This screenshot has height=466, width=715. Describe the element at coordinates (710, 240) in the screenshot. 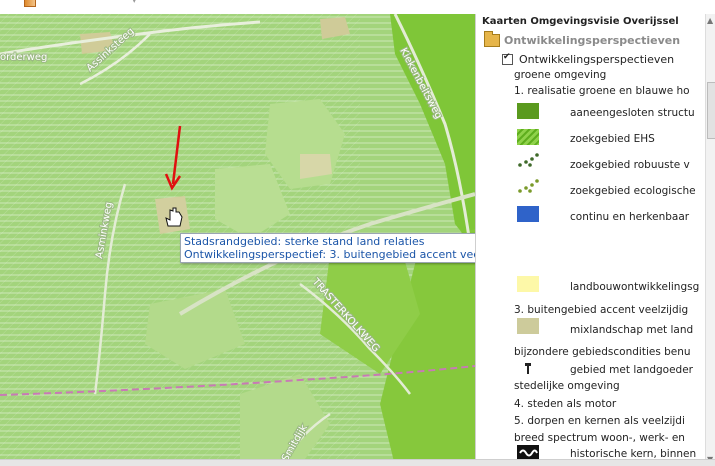

I see `legend-scrollbar: ▲ ▼` at that location.